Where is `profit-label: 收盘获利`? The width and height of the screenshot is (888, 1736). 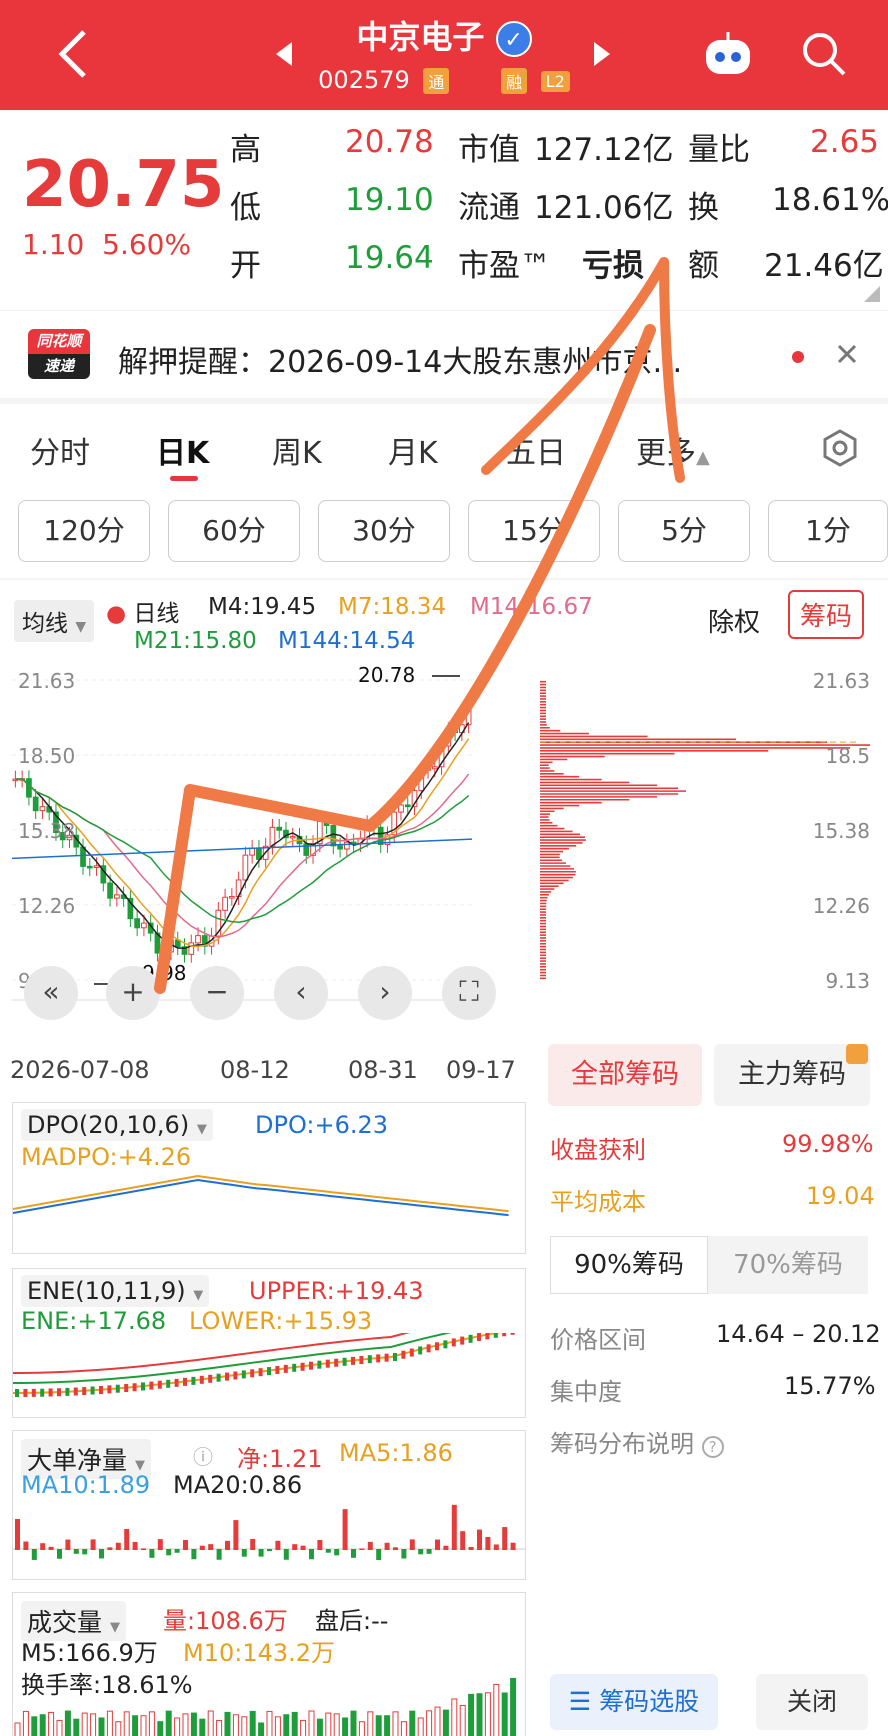
profit-label: 收盘获利 is located at coordinates (598, 1150).